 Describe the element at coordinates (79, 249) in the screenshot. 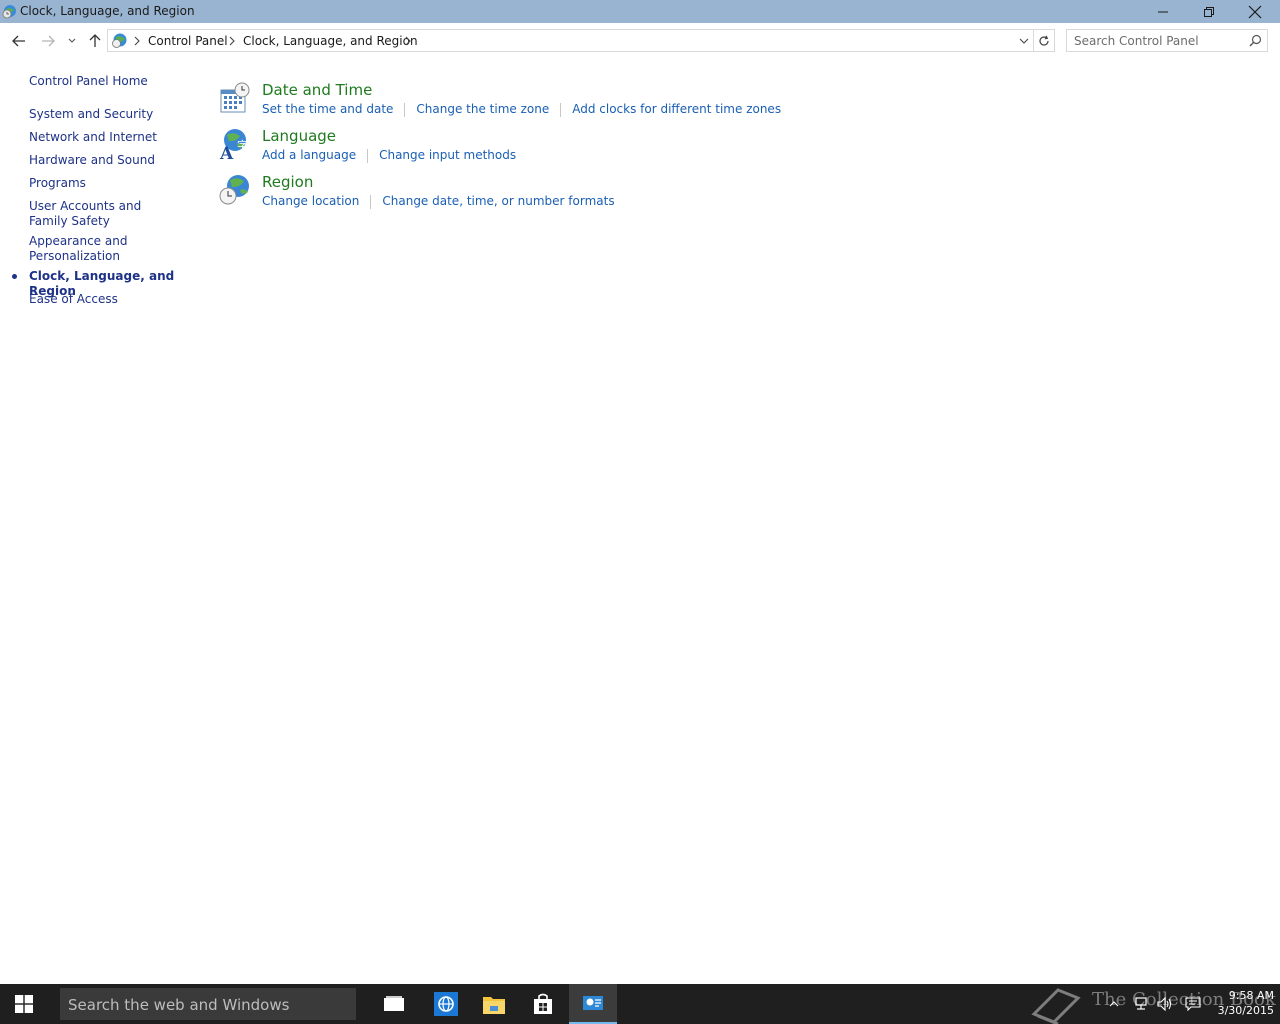

I see `sidebar-item-appearance: Appearance and Personalization` at that location.